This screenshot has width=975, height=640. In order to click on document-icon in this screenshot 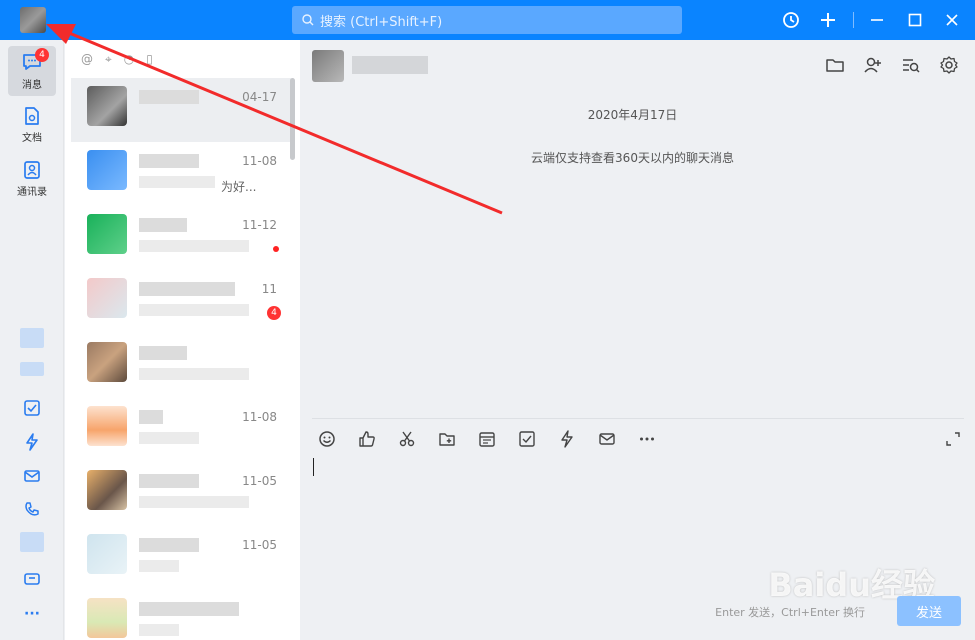, I will do `click(32, 116)`.